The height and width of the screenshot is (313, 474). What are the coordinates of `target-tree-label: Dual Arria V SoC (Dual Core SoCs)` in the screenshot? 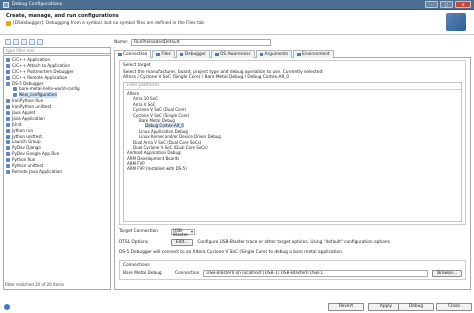 It's located at (167, 142).